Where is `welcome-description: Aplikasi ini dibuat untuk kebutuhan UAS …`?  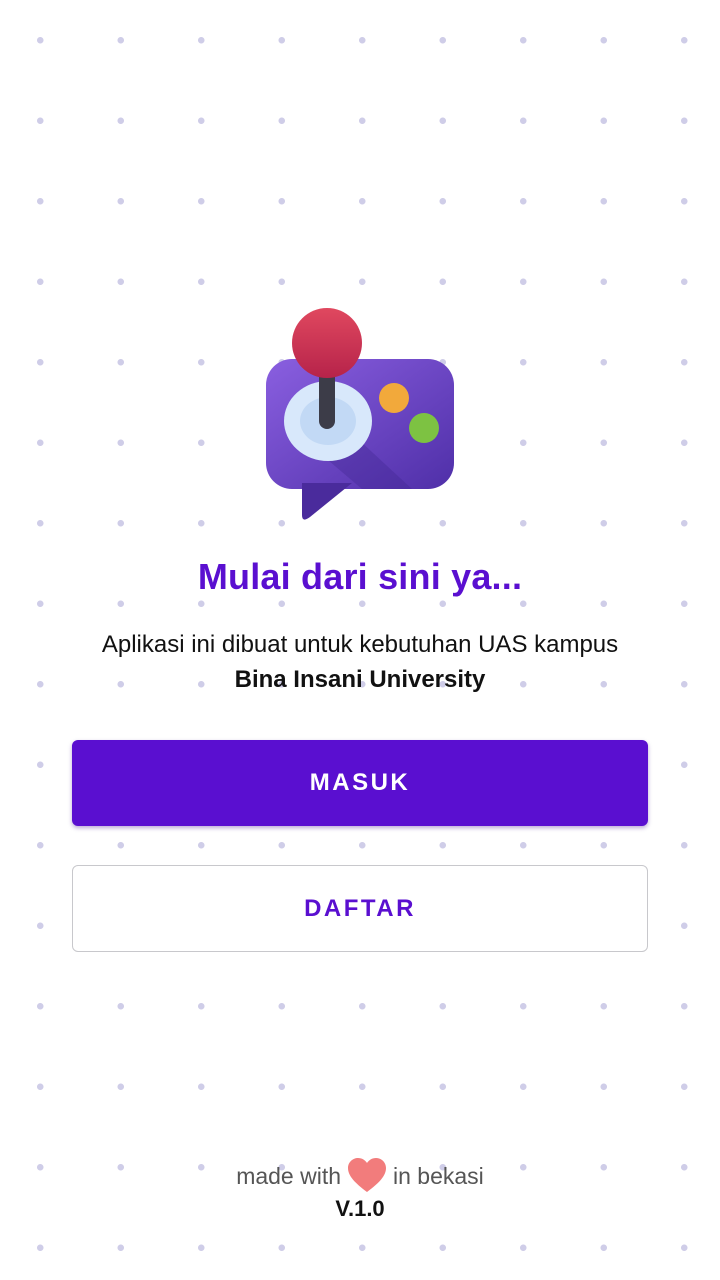 welcome-description: Aplikasi ini dibuat untuk kebutuhan UAS … is located at coordinates (360, 662).